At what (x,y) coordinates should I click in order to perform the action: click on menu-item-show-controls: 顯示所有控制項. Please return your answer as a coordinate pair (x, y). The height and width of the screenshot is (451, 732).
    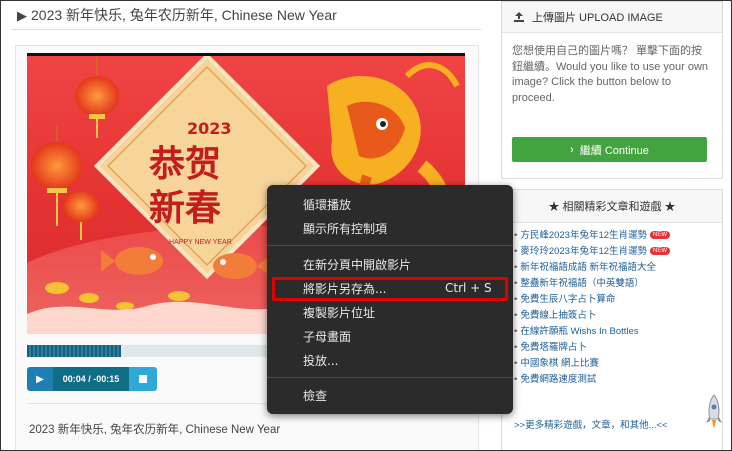
    Looking at the image, I should click on (390, 228).